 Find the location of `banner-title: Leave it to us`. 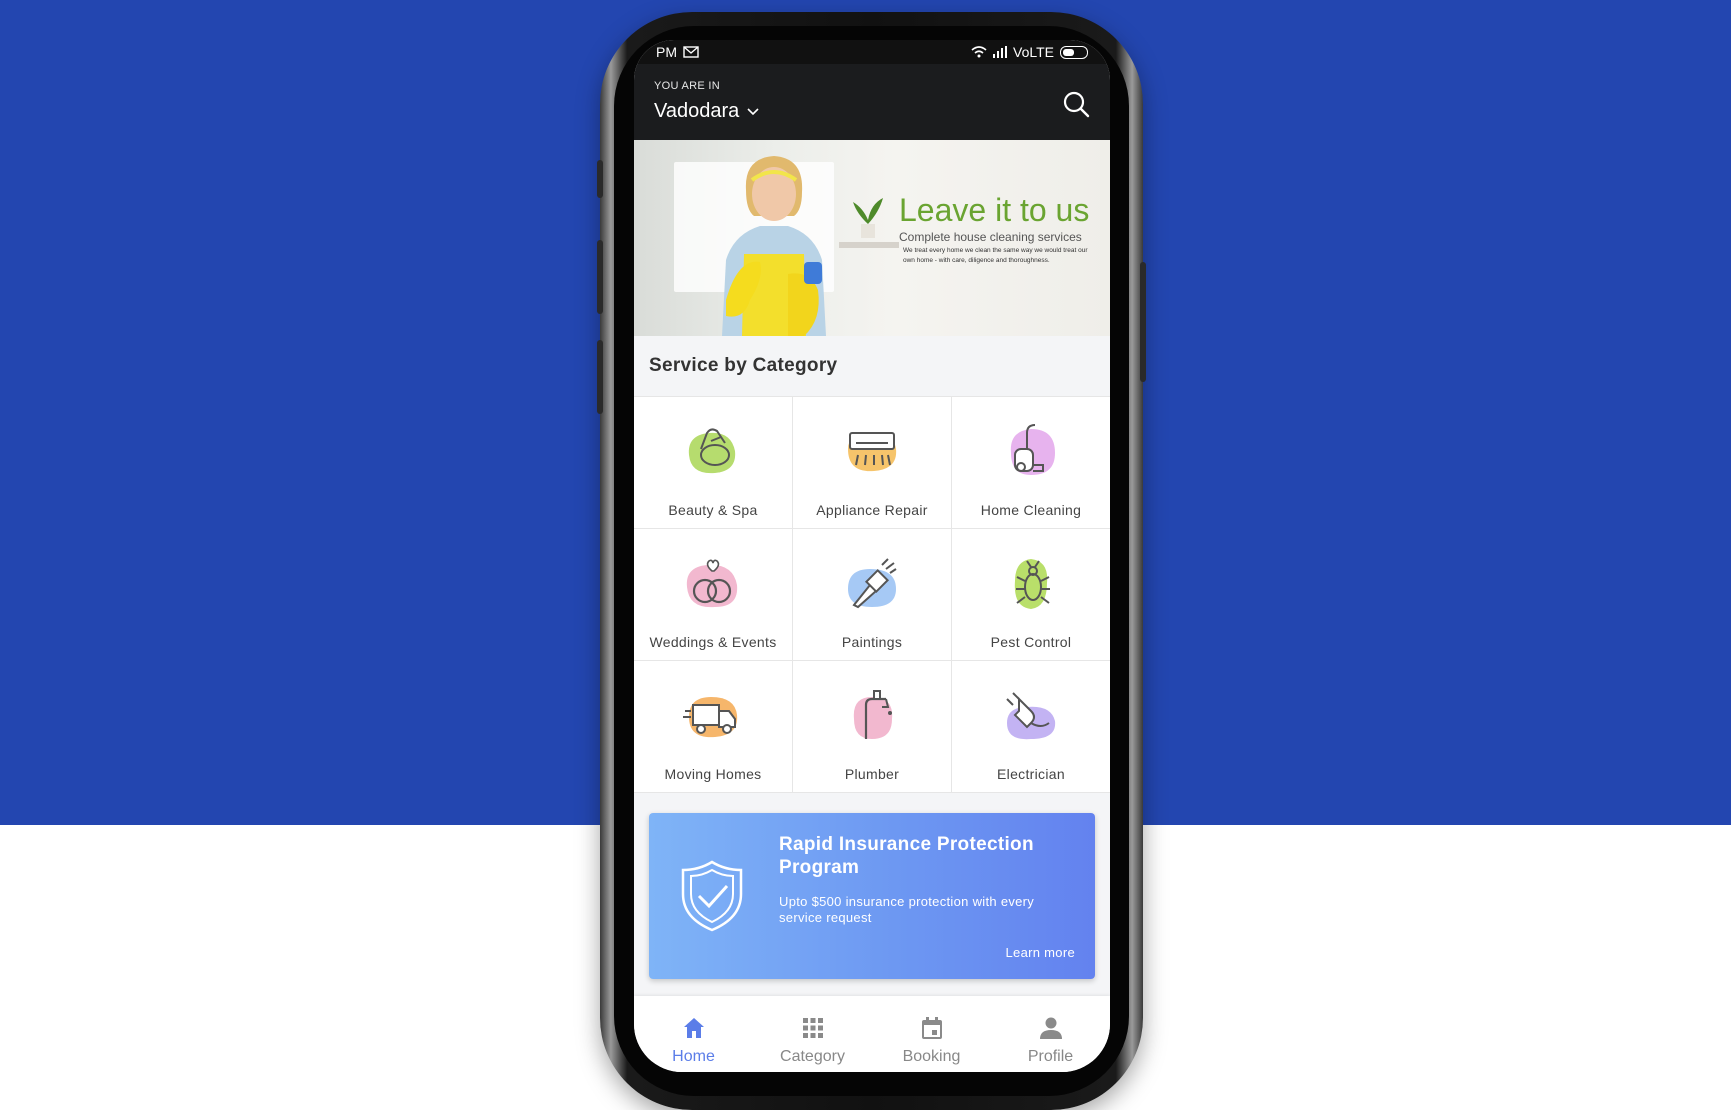

banner-title: Leave it to us is located at coordinates (994, 210).